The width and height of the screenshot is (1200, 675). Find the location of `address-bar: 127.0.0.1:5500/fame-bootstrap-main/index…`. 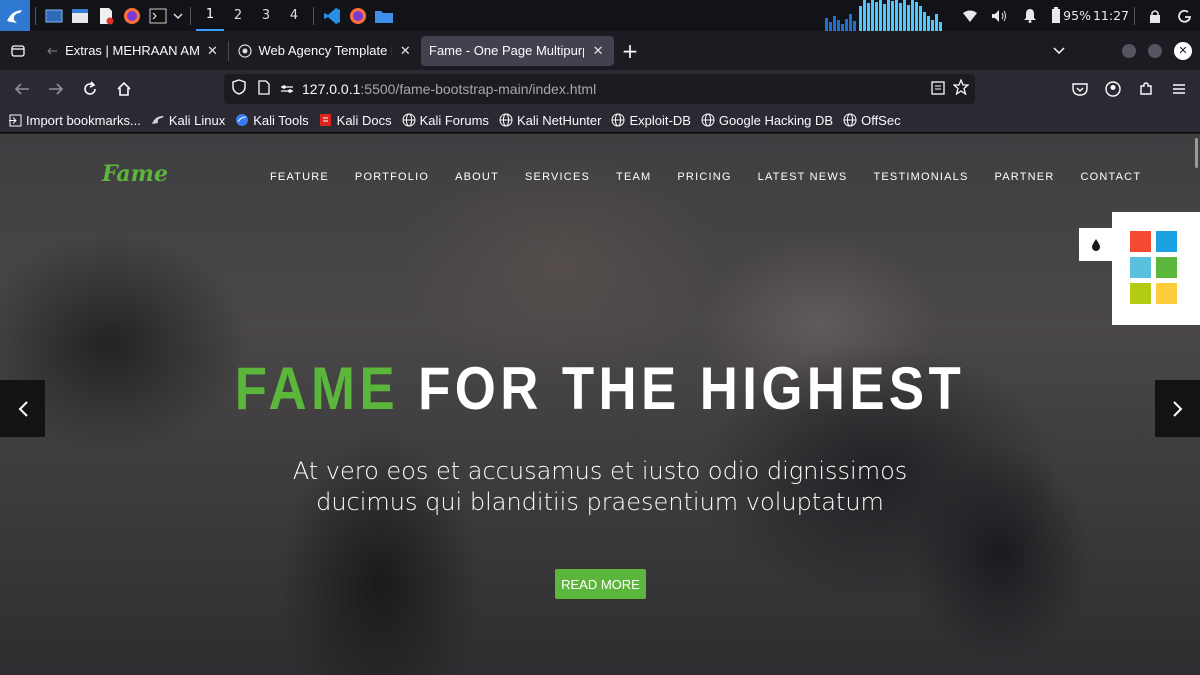

address-bar: 127.0.0.1:5500/fame-bootstrap-main/index… is located at coordinates (599, 89).